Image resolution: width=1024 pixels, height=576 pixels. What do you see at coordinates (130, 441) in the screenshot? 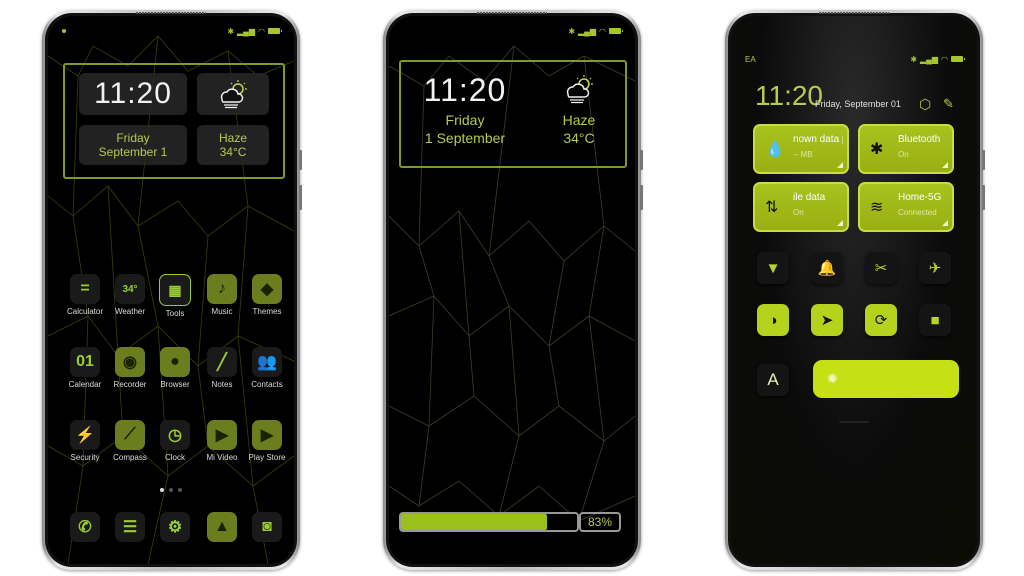
I see `app-compass: ⟋ Compass` at bounding box center [130, 441].